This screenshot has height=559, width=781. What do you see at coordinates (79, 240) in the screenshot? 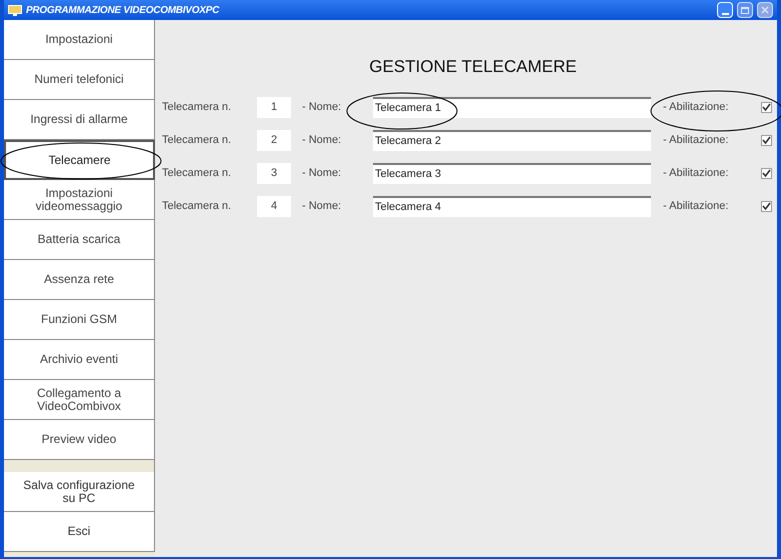
I see `sidebar-button: Batteria scarica` at bounding box center [79, 240].